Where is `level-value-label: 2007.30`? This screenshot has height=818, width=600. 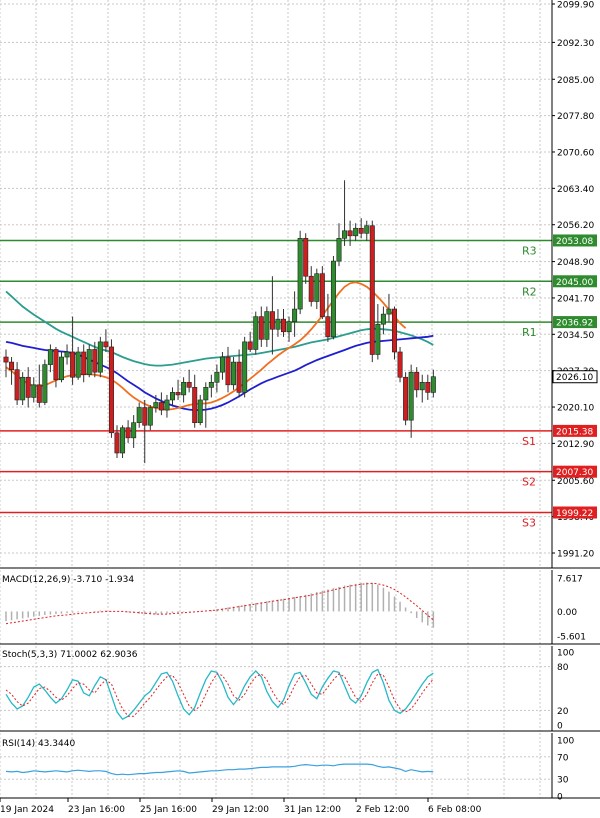 level-value-label: 2007.30 is located at coordinates (574, 473).